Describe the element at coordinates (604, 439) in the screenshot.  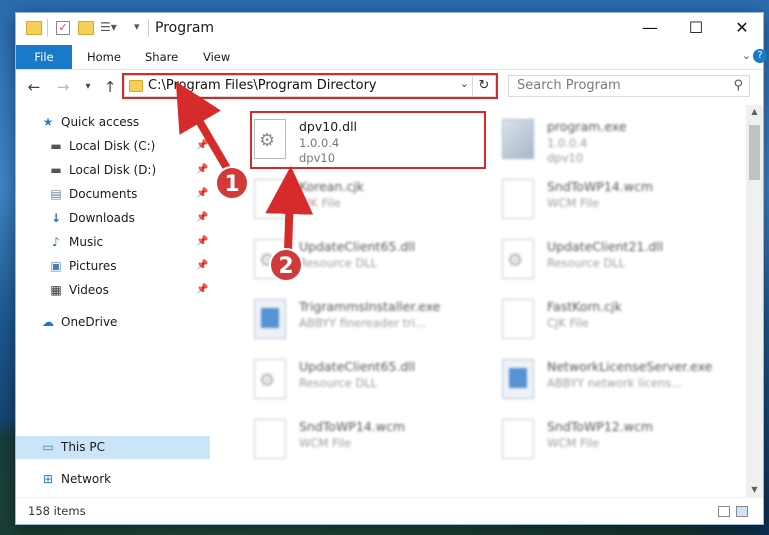
I see `file-tile: SndToWP12.wcm WCM File` at that location.